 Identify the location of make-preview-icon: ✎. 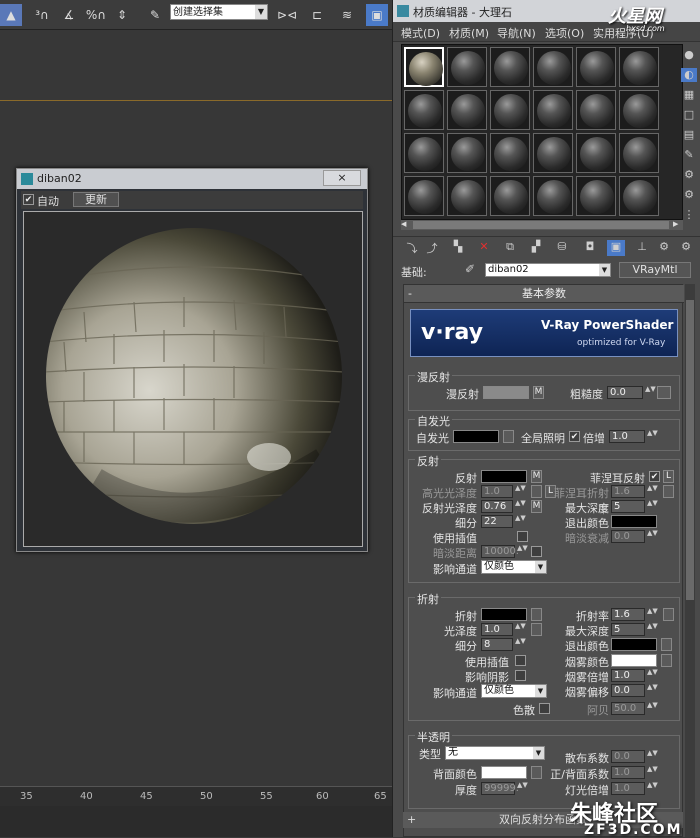
(689, 155).